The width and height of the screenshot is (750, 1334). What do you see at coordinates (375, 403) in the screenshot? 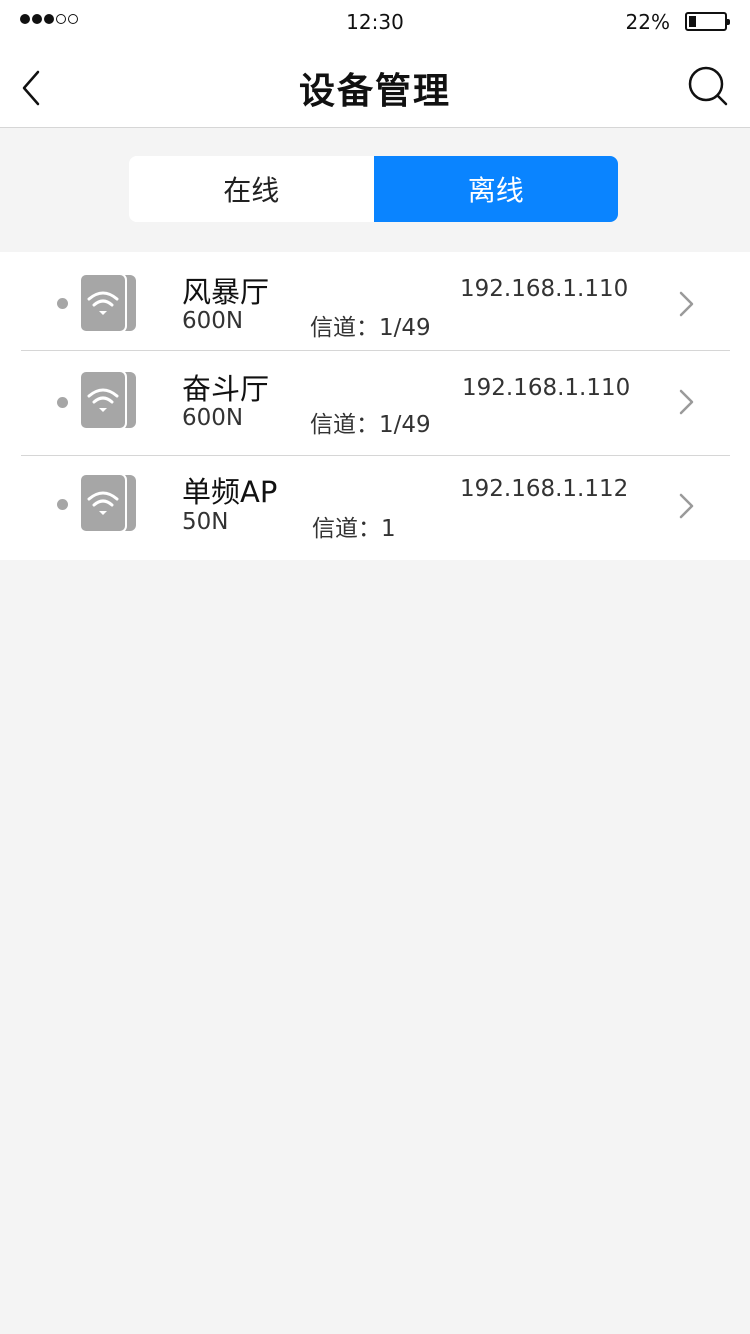
I see `device-row: 奋斗厅 600N 信道：1/49 192.168.1.110` at bounding box center [375, 403].